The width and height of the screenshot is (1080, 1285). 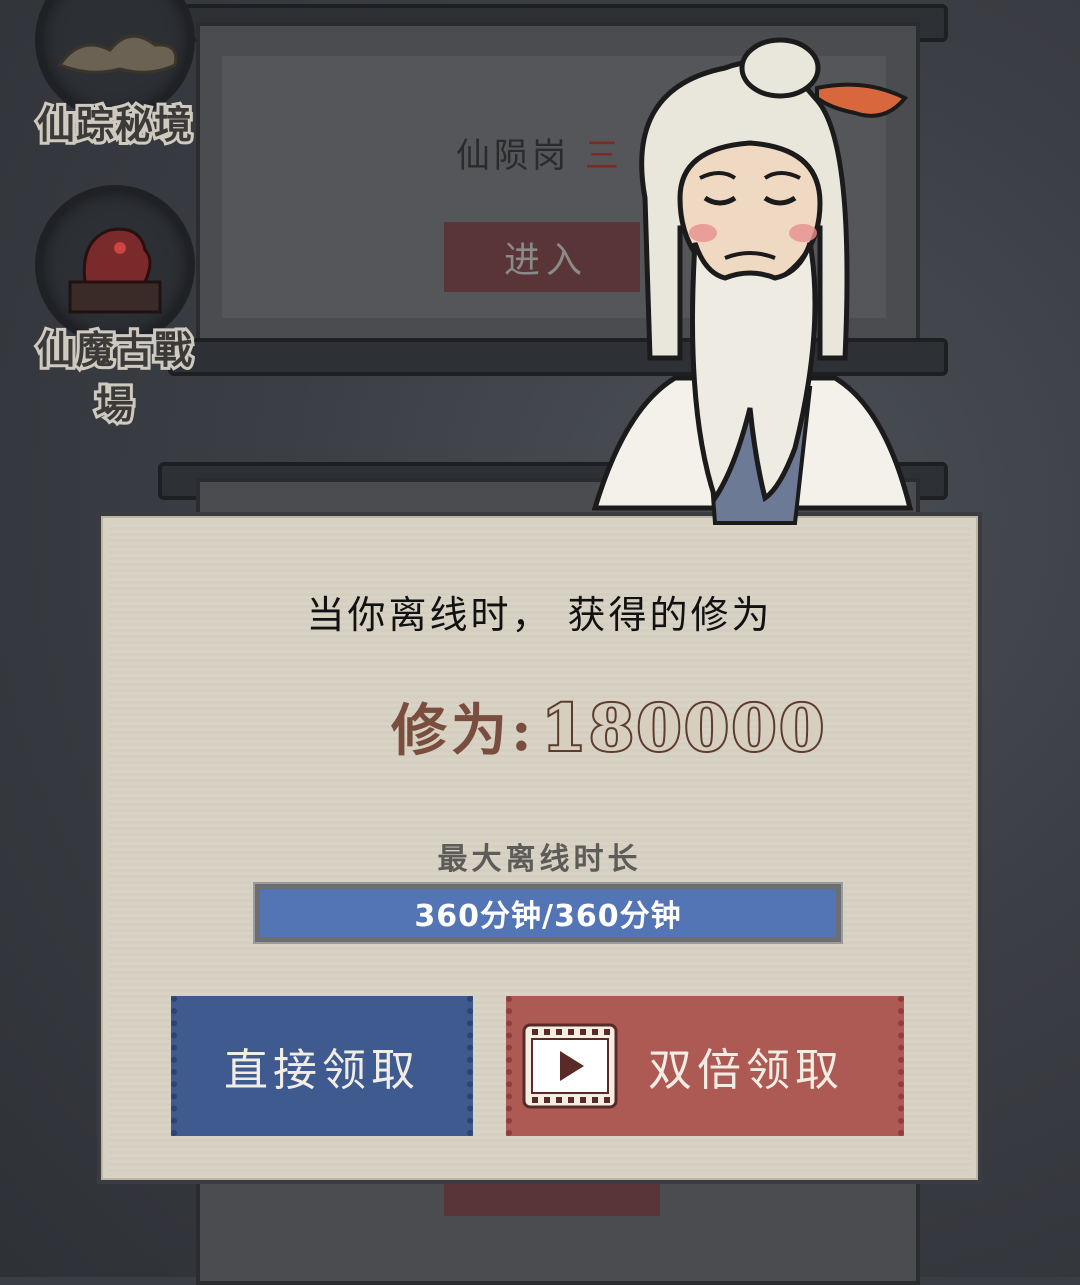 I want to click on reward-row: 修为: 180000, so click(x=609, y=727).